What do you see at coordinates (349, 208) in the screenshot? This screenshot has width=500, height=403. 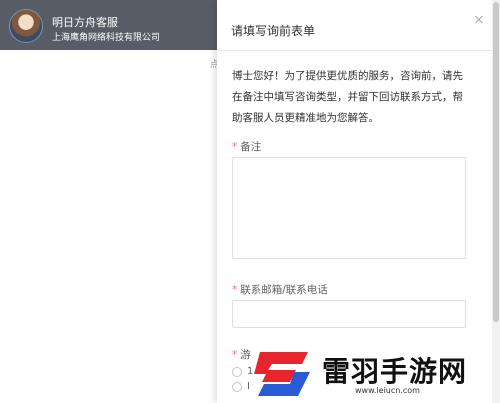 I see `remark-textarea` at bounding box center [349, 208].